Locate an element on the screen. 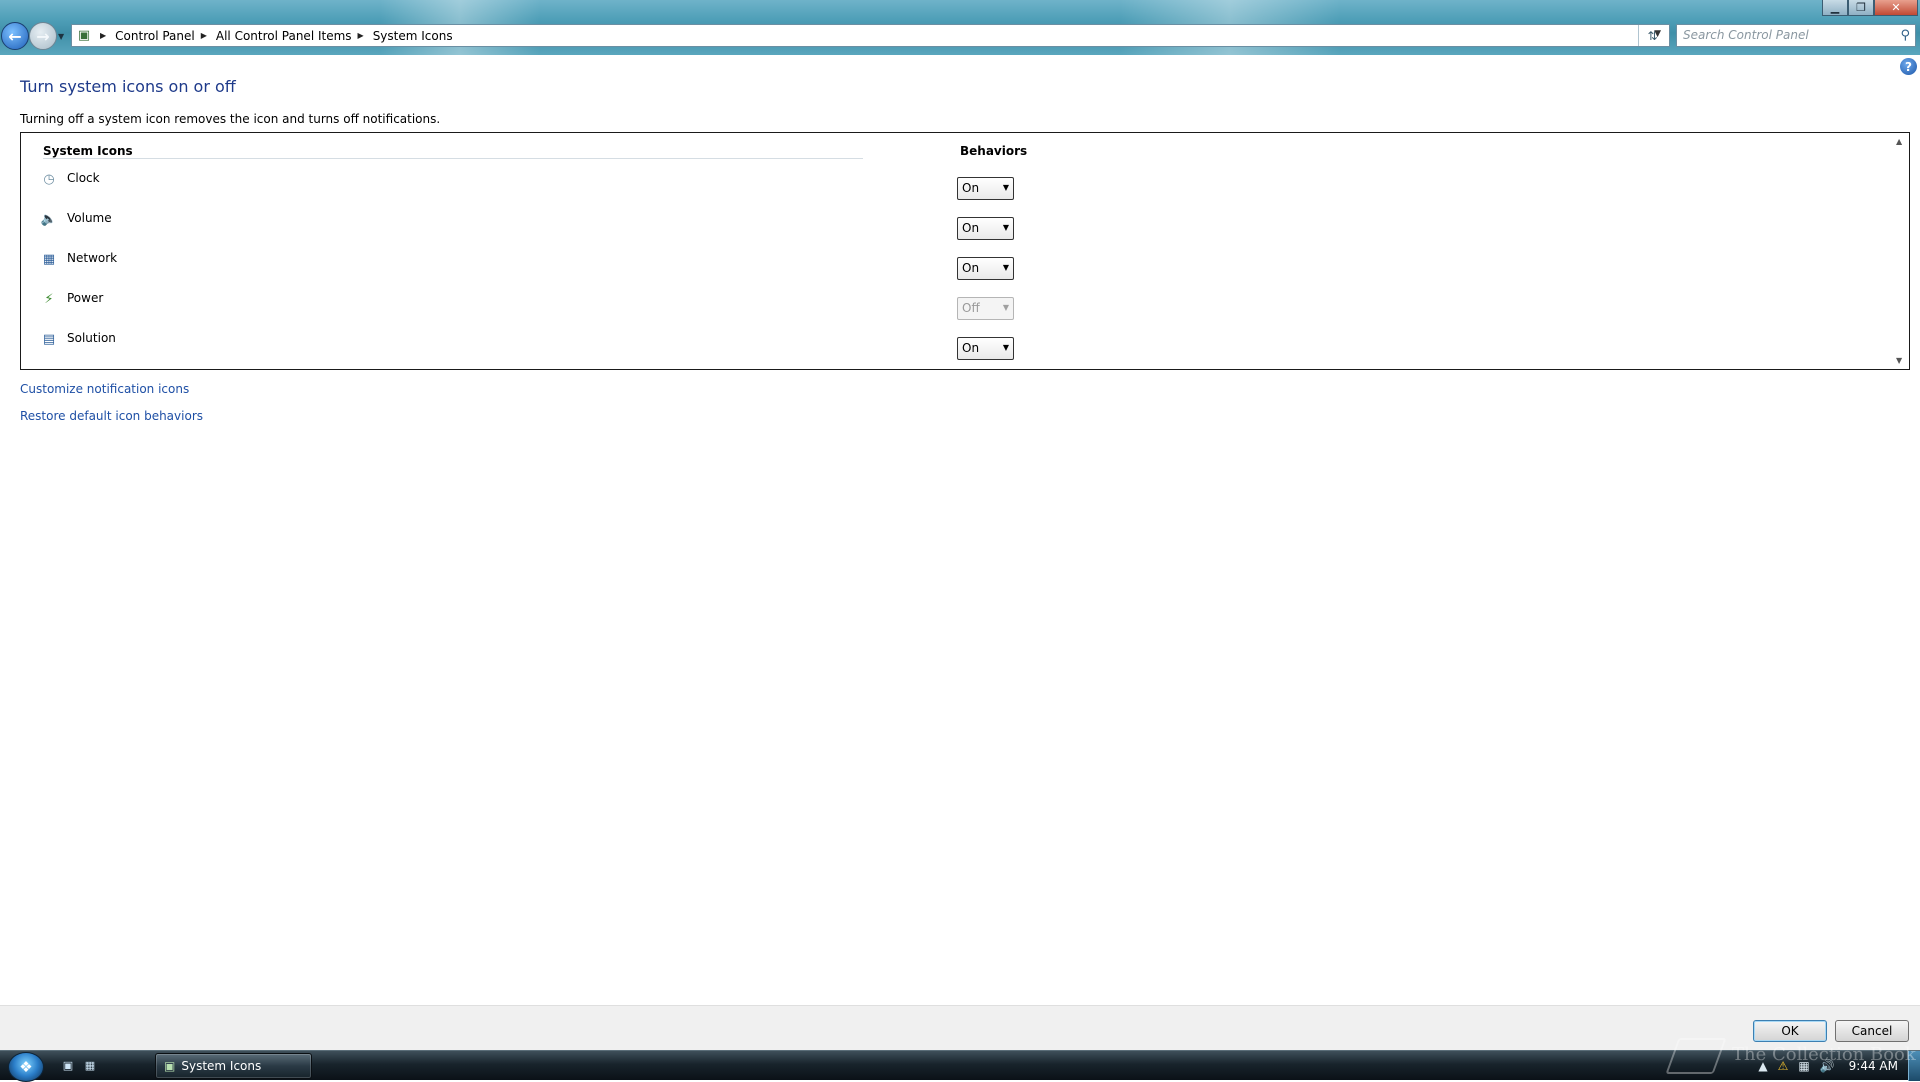 The image size is (1920, 1082). breadcrumb-system-icons: System Icons is located at coordinates (413, 36).